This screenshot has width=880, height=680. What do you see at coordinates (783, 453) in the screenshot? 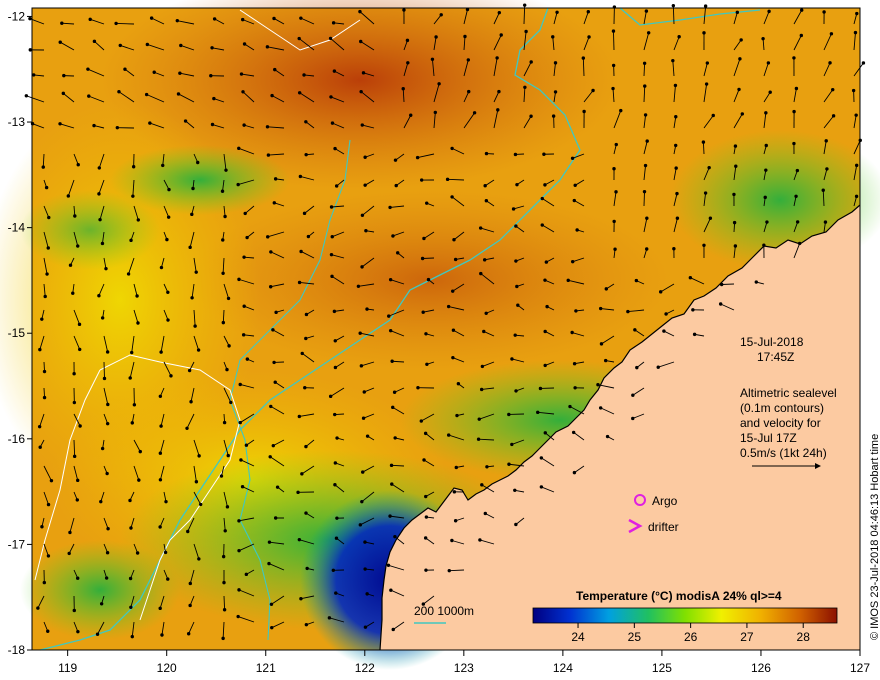
I see `altimetry-line-5: 0.5m/s (1kt 24h)` at bounding box center [783, 453].